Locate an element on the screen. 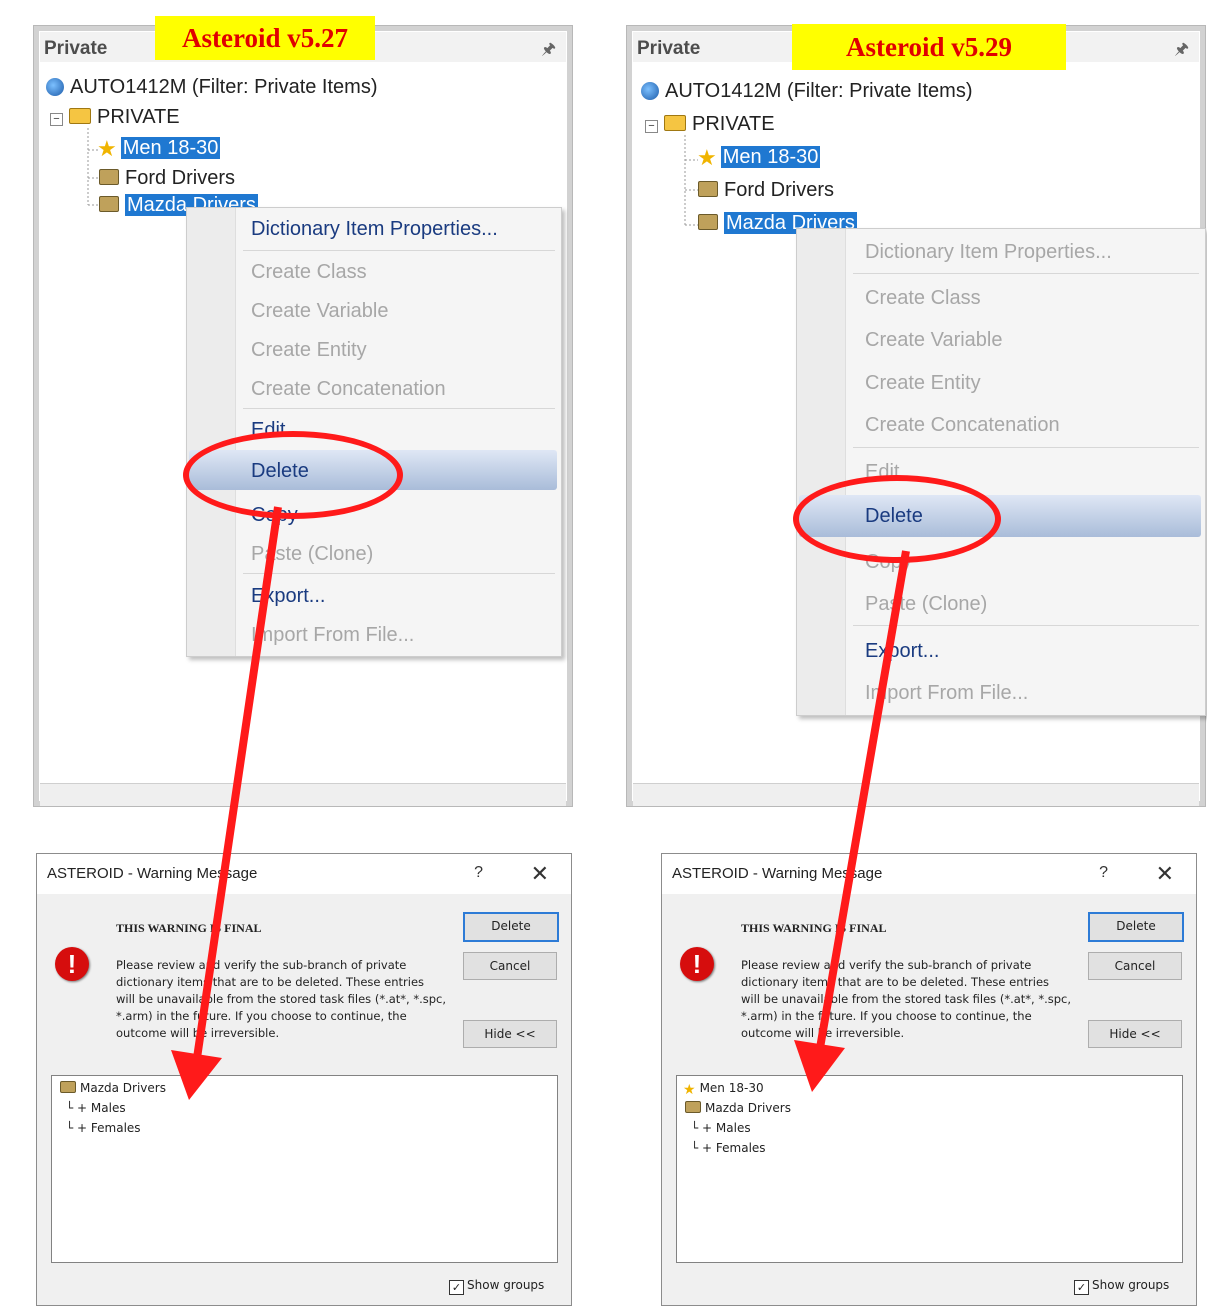  tree-item: ★ Men 18-30 is located at coordinates (759, 157).